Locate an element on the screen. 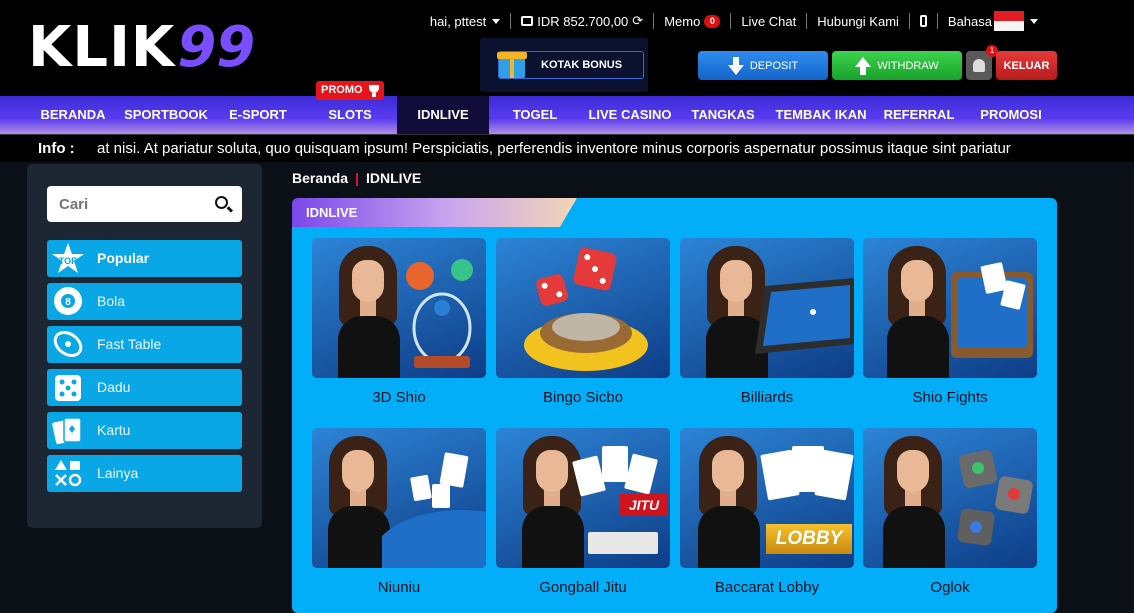 The image size is (1134, 613). search-box is located at coordinates (144, 204).